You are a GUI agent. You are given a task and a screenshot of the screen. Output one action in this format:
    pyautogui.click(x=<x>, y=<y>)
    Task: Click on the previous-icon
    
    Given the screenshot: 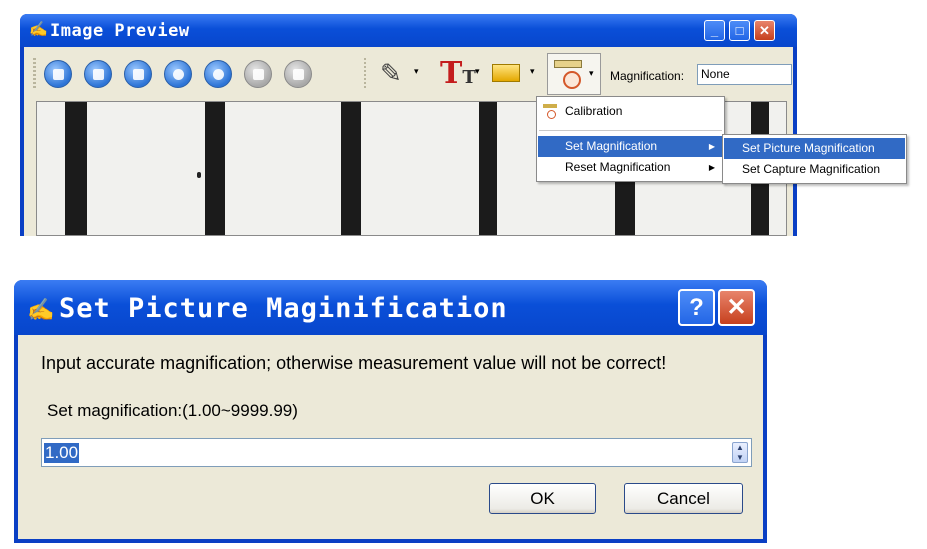 What is the action you would take?
    pyautogui.click(x=178, y=74)
    